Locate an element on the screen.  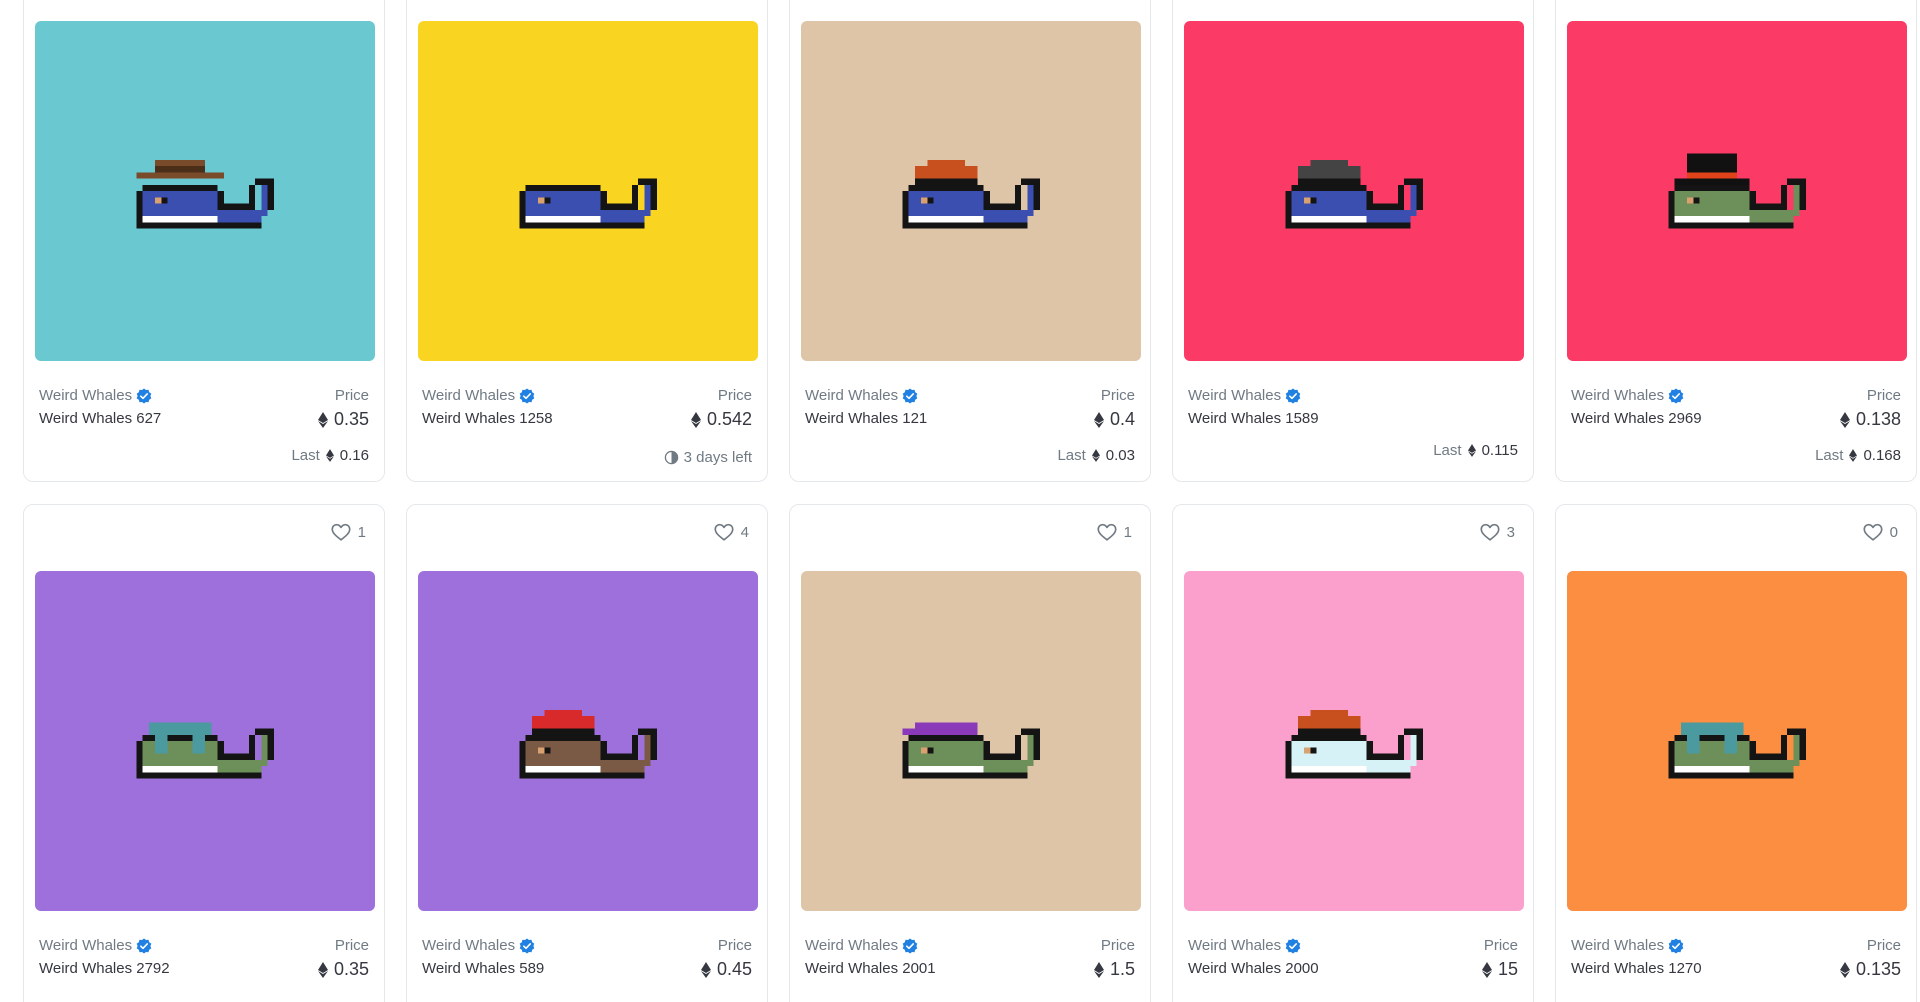
price-value: 15 is located at coordinates (1499, 969).